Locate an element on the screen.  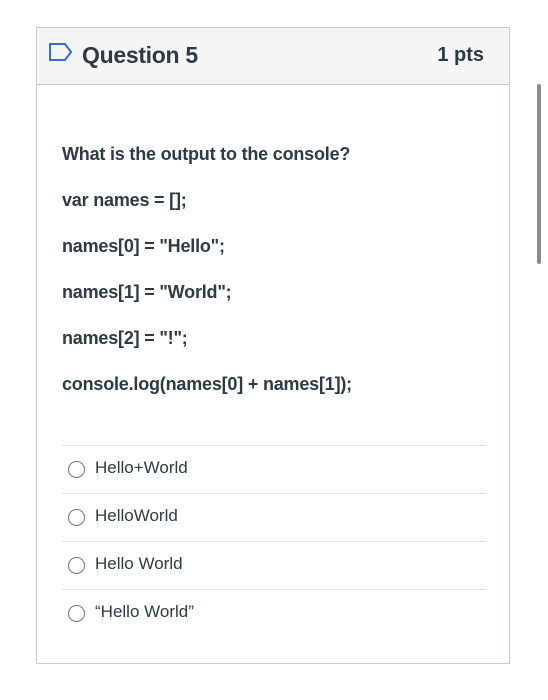
answer-option: Hello World is located at coordinates (274, 565).